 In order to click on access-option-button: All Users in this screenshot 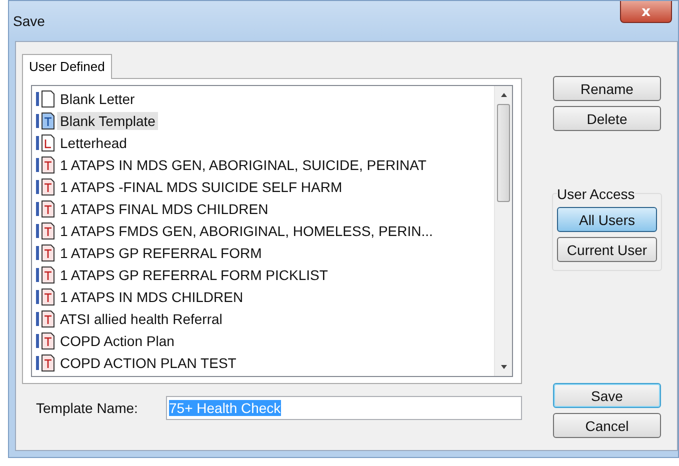, I will do `click(607, 219)`.